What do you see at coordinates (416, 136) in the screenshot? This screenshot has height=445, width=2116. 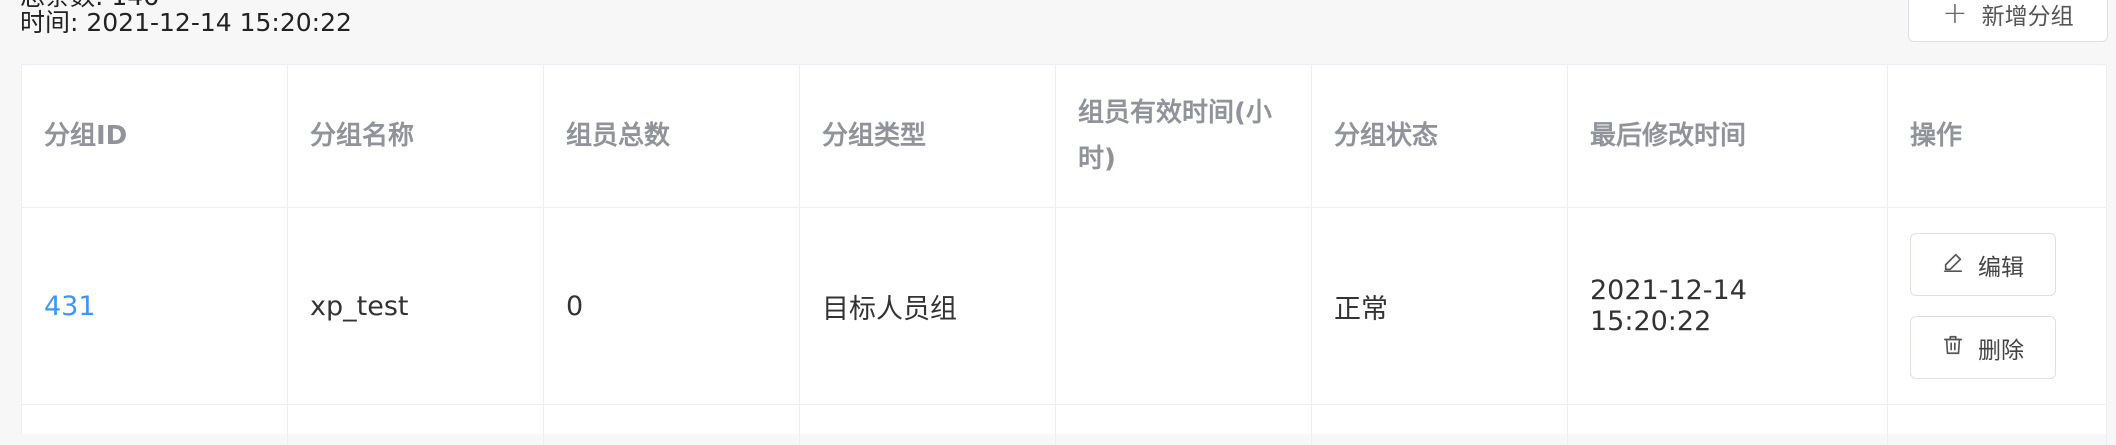 I see `header-group-name: 分组名称` at bounding box center [416, 136].